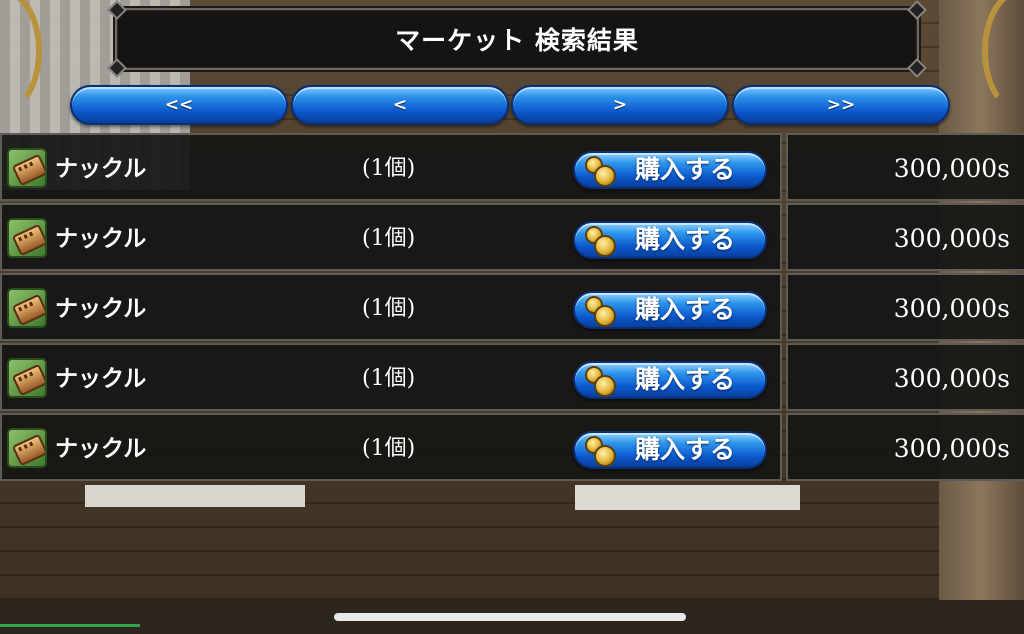  What do you see at coordinates (620, 105) in the screenshot?
I see `next-page-button: >` at bounding box center [620, 105].